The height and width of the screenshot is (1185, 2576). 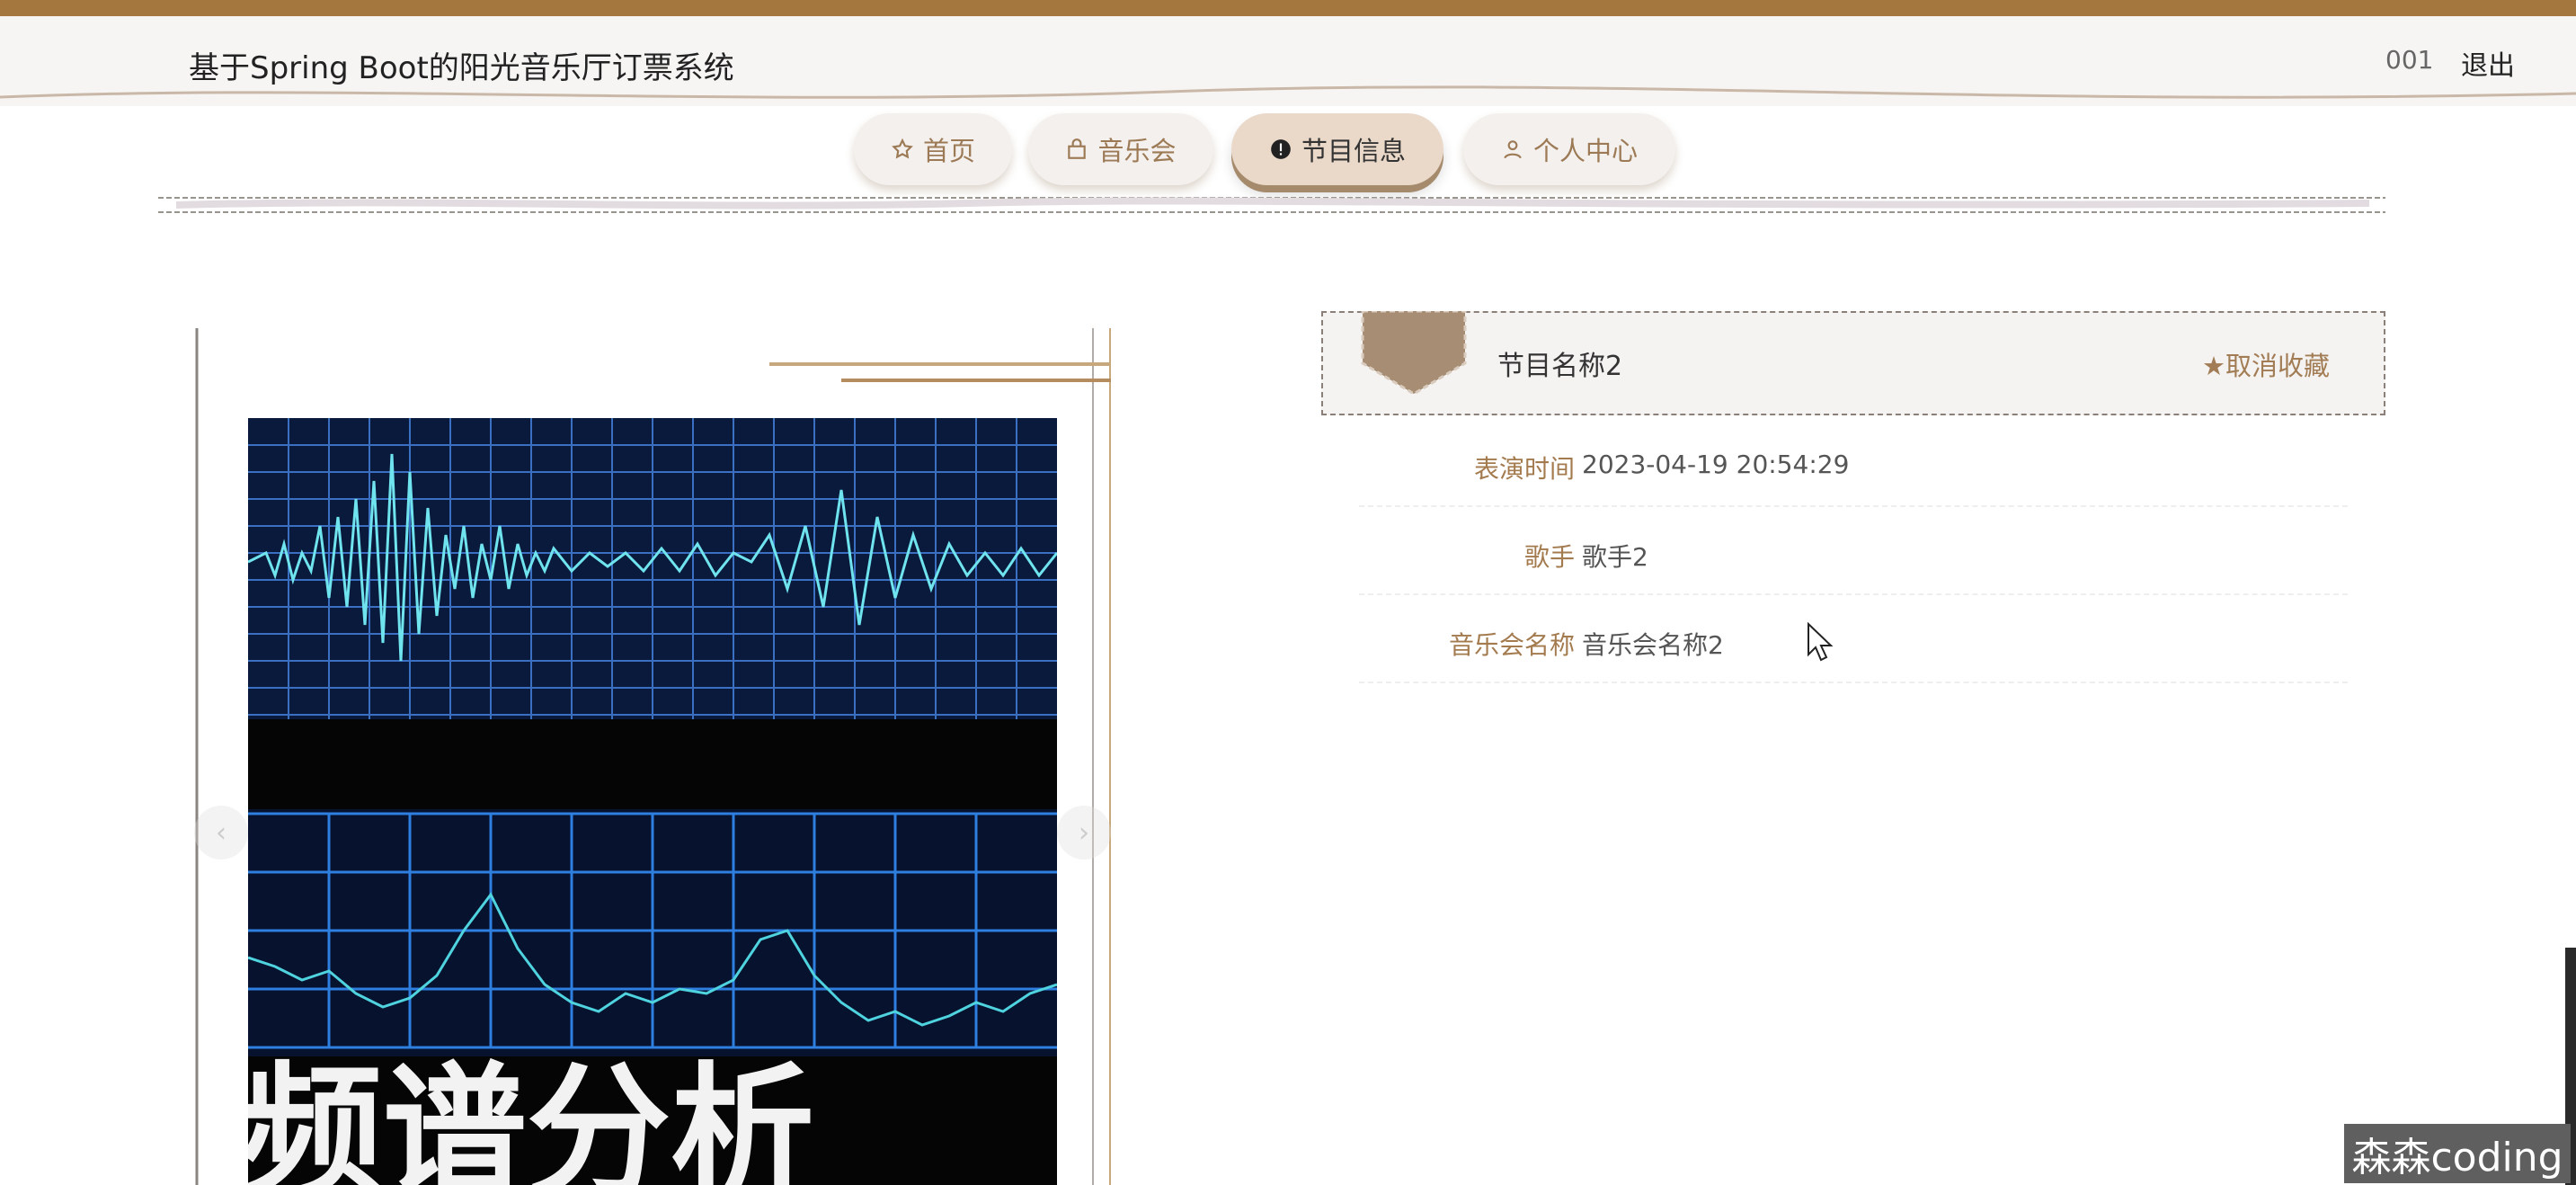 What do you see at coordinates (2213, 366) in the screenshot?
I see `star-filled-icon: ★` at bounding box center [2213, 366].